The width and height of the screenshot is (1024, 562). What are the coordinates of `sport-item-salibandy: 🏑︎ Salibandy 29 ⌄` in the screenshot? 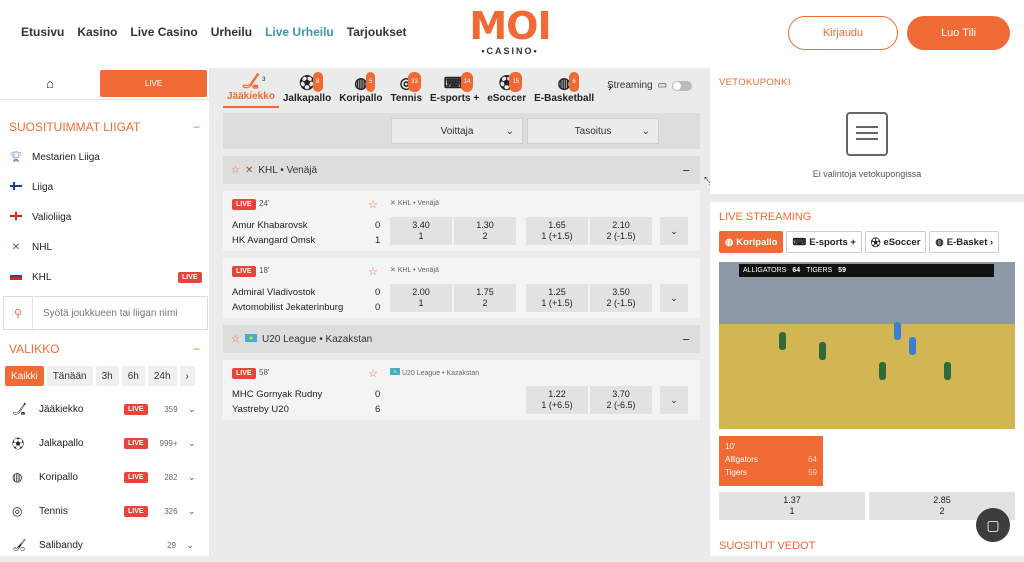 It's located at (104, 545).